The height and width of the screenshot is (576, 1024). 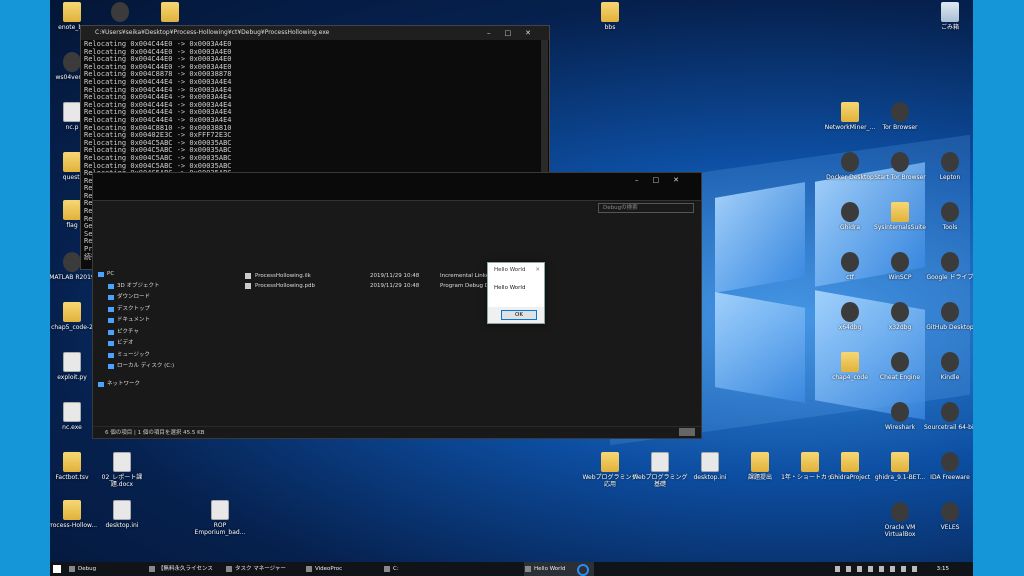 I want to click on nav-item-item: ドキュメント, so click(x=139, y=321).